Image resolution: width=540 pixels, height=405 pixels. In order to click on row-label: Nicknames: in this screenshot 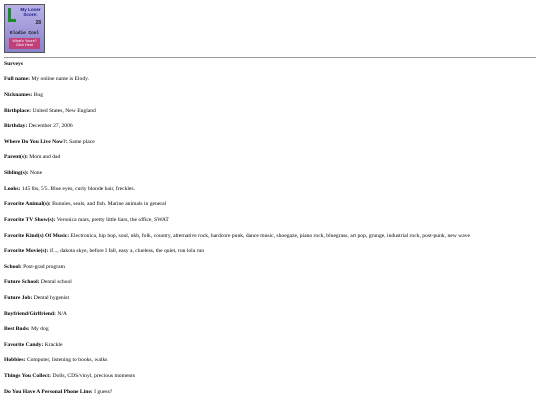, I will do `click(18, 95)`.